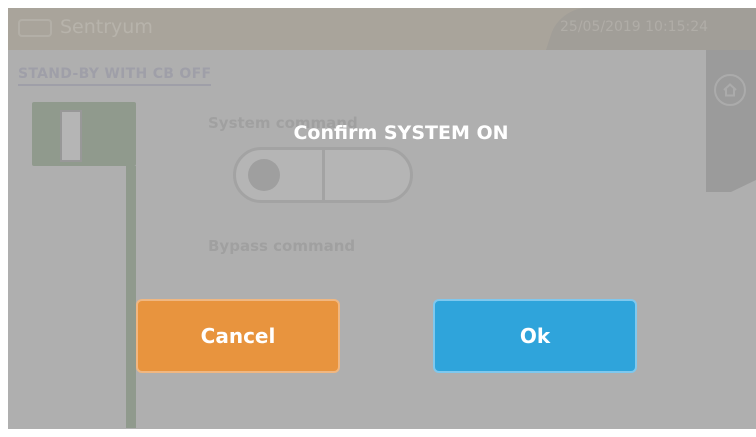 This screenshot has height=437, width=756. I want to click on ok-button: Ok, so click(535, 336).